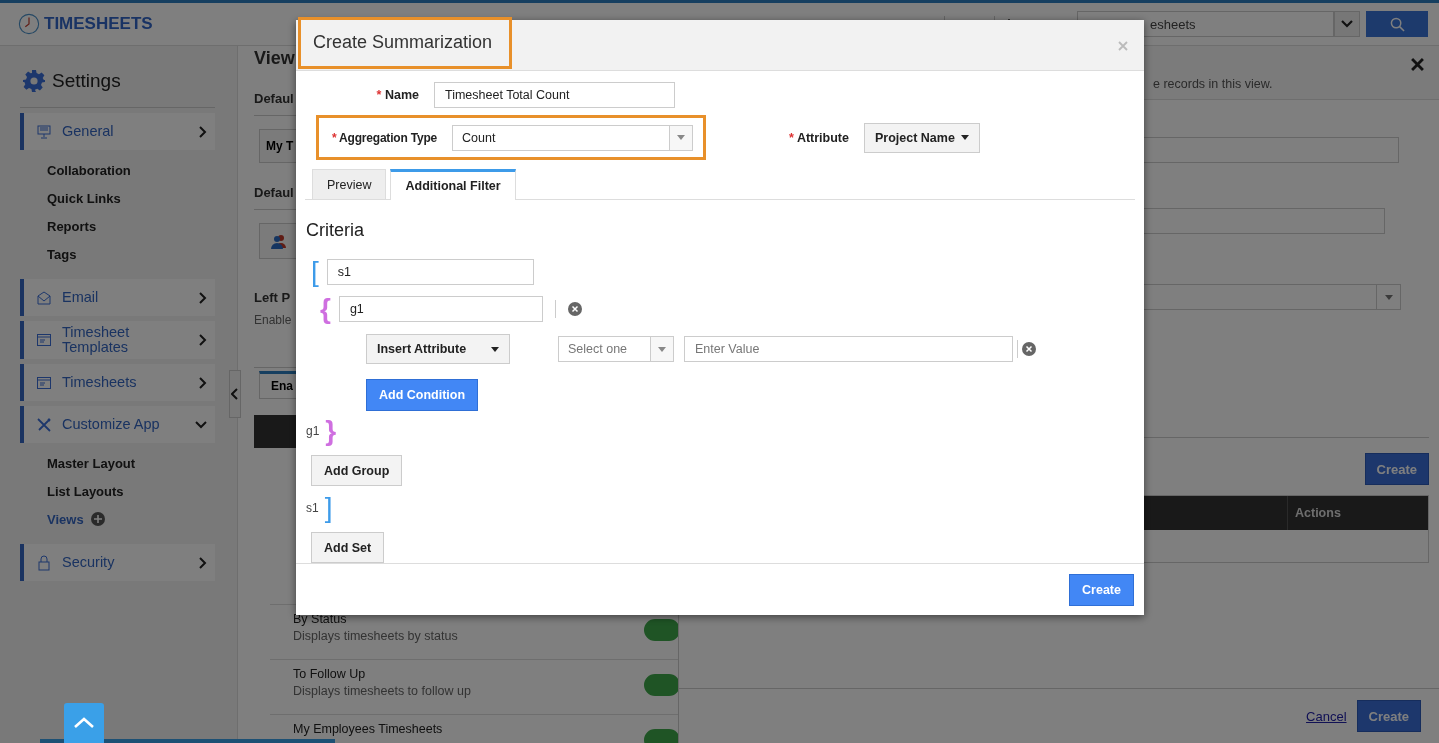 This screenshot has width=1439, height=743. I want to click on select-field: Count, so click(572, 137).